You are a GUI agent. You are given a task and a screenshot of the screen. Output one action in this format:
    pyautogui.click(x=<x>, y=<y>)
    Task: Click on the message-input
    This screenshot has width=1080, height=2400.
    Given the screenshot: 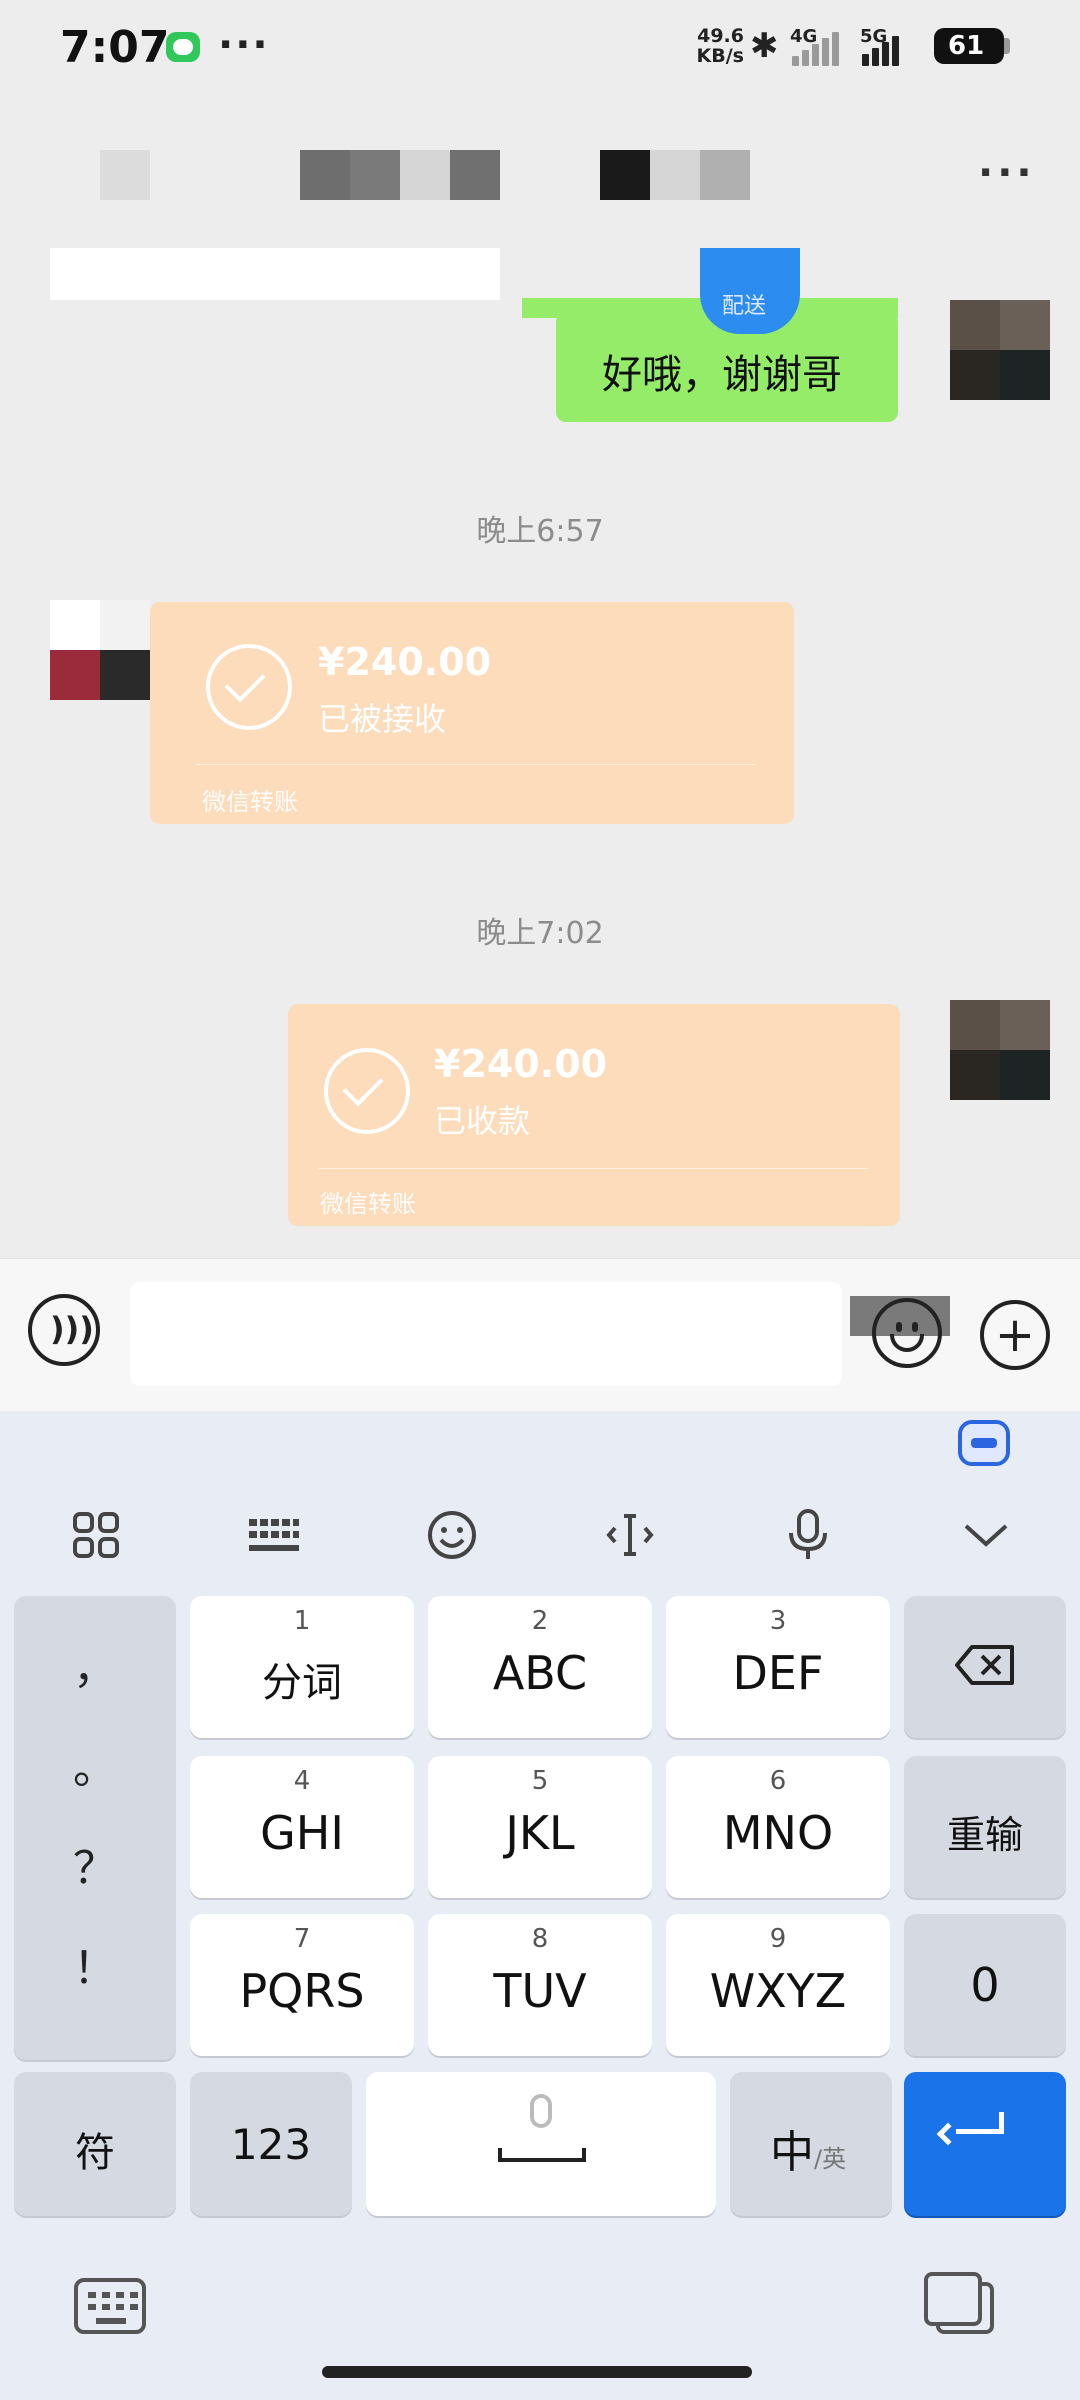 What is the action you would take?
    pyautogui.click(x=486, y=1334)
    